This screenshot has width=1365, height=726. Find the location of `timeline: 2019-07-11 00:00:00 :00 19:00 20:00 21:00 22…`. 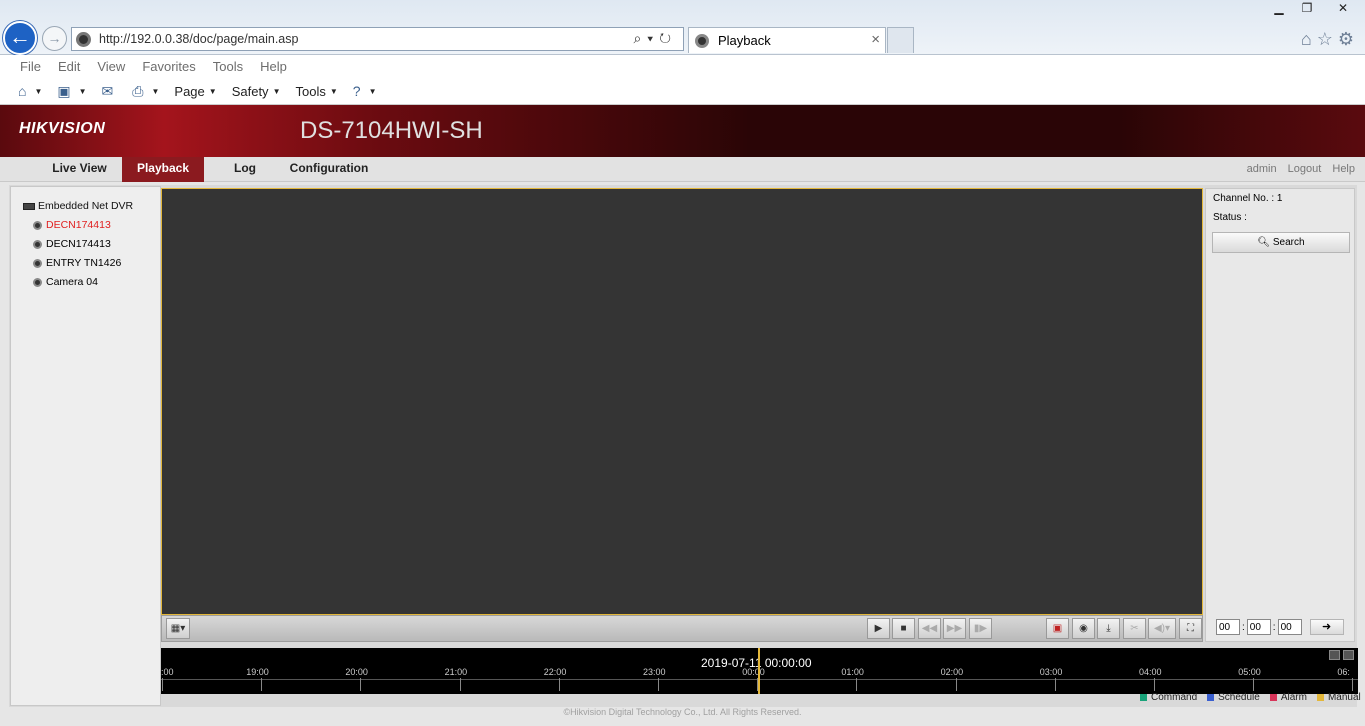

timeline: 2019-07-11 00:00:00 :00 19:00 20:00 21:00 22… is located at coordinates (759, 671).